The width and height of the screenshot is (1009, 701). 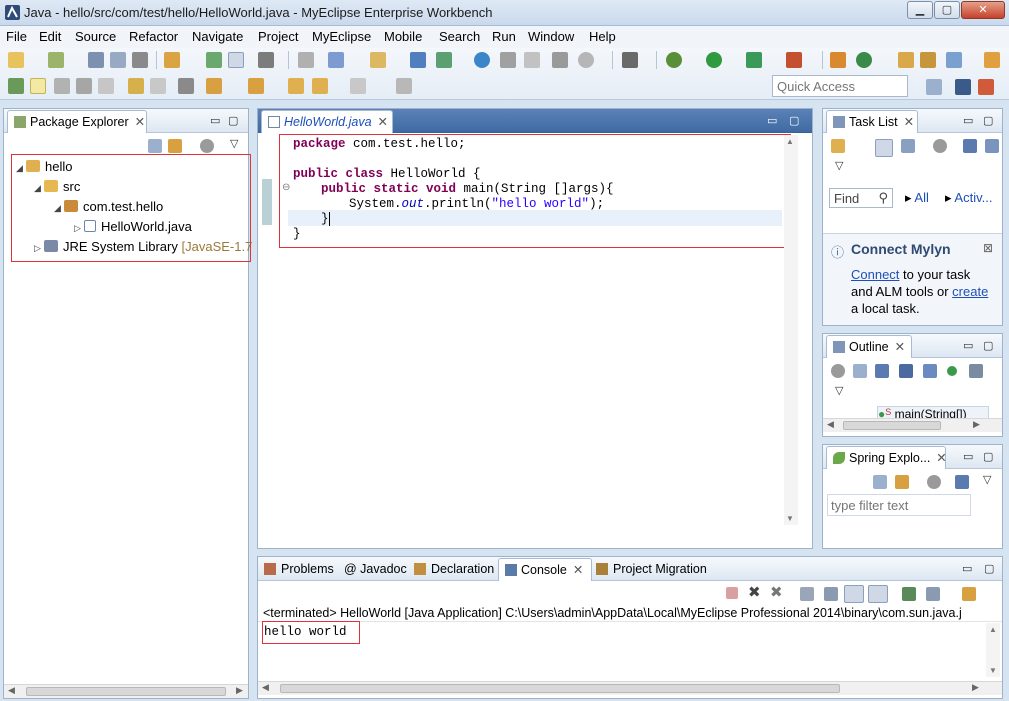 I want to click on terminate-icon, so click(x=732, y=593).